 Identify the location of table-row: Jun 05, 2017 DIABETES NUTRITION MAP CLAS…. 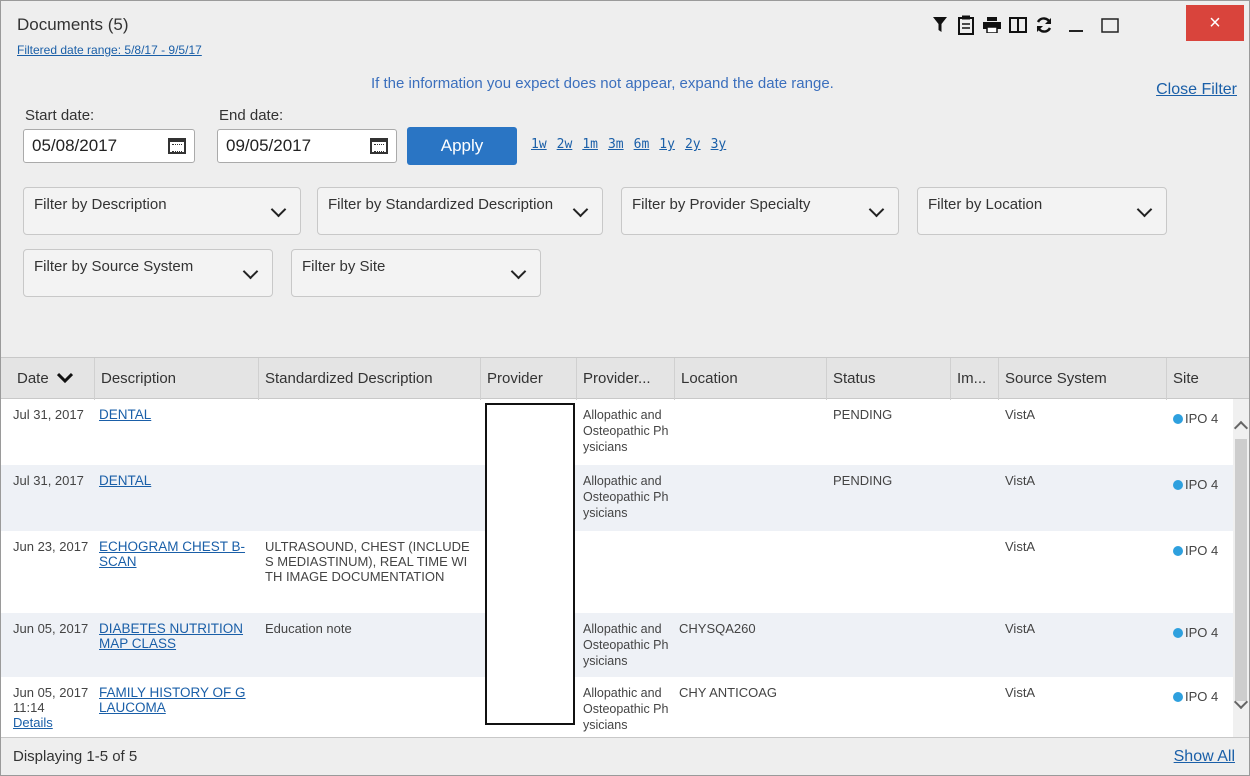
(617, 645).